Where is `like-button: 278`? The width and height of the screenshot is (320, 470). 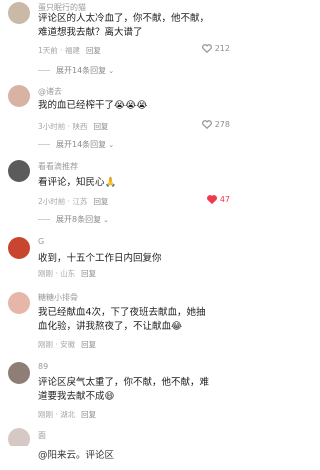 like-button: 278 is located at coordinates (215, 124).